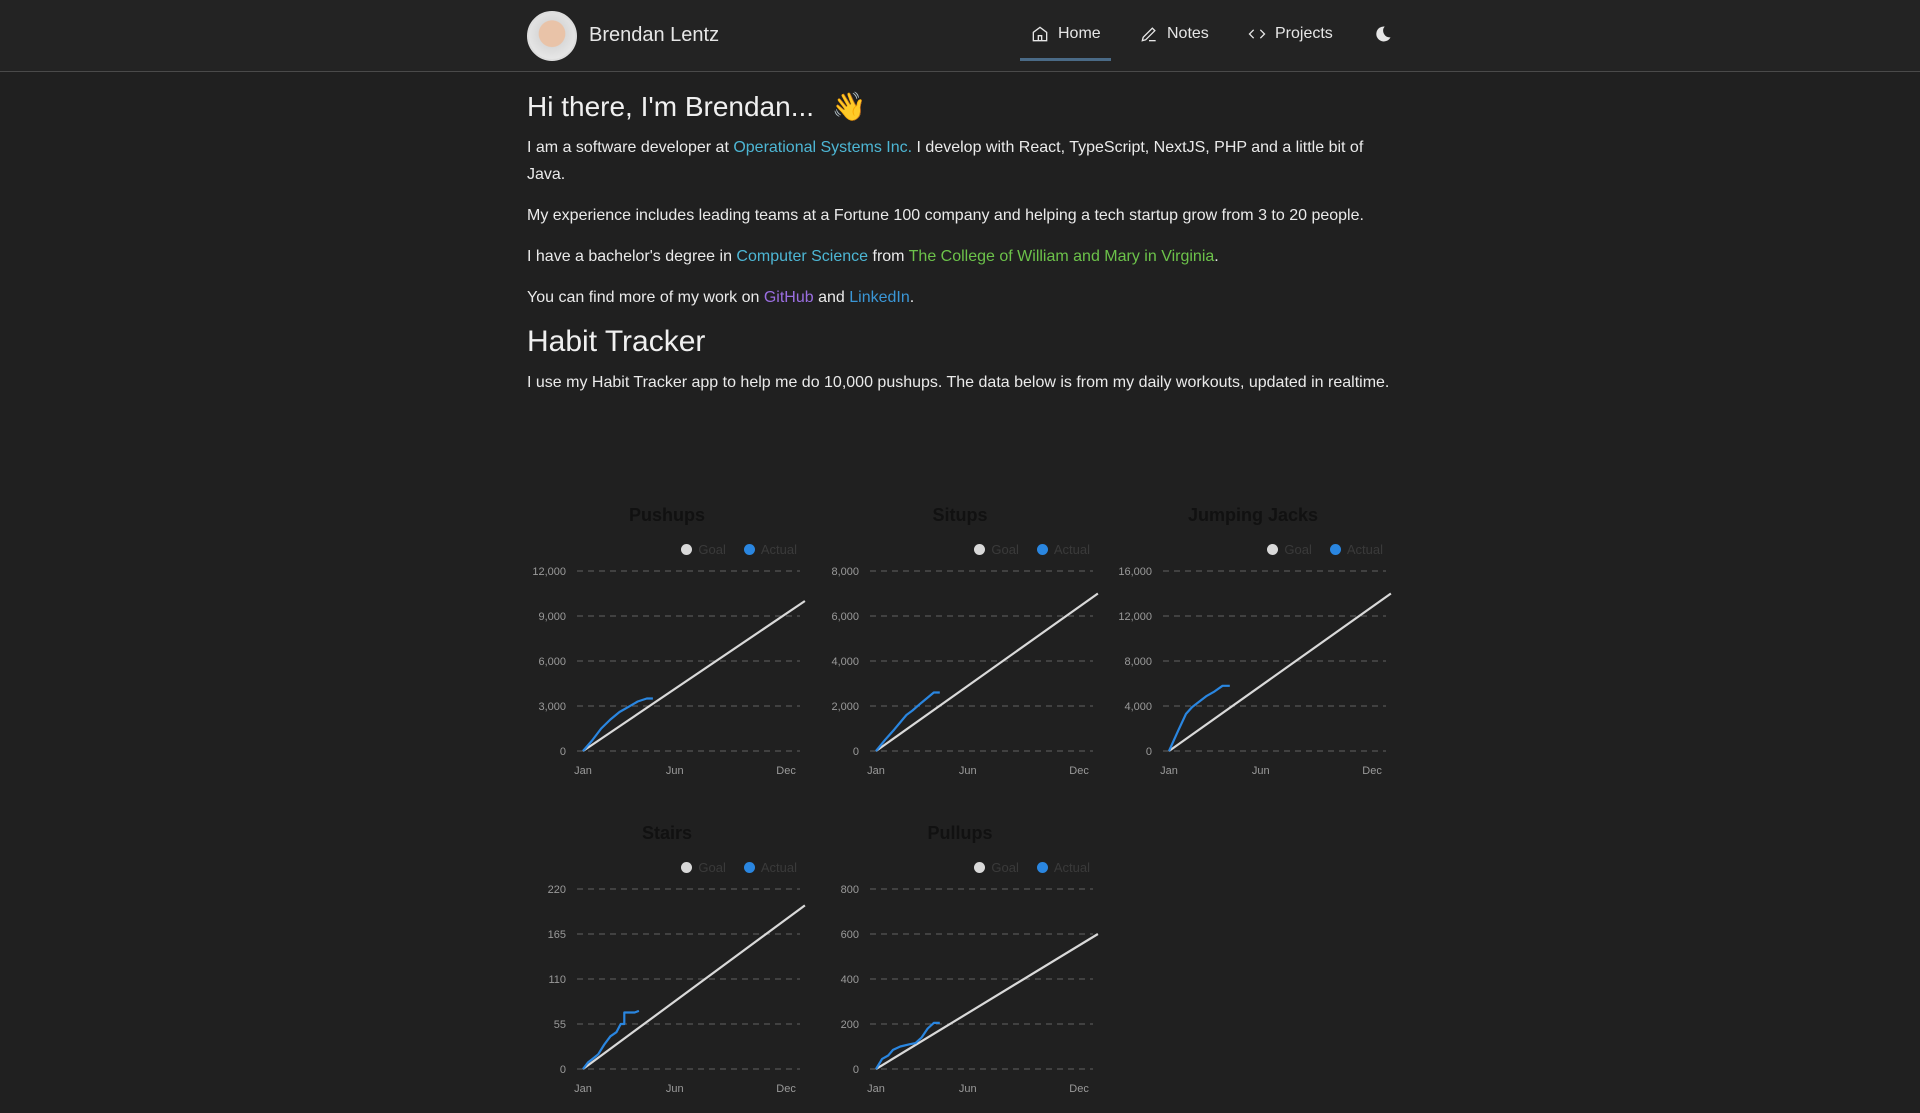 Image resolution: width=1920 pixels, height=1113 pixels. Describe the element at coordinates (557, 935) in the screenshot. I see `y-tick-label: 165` at that location.